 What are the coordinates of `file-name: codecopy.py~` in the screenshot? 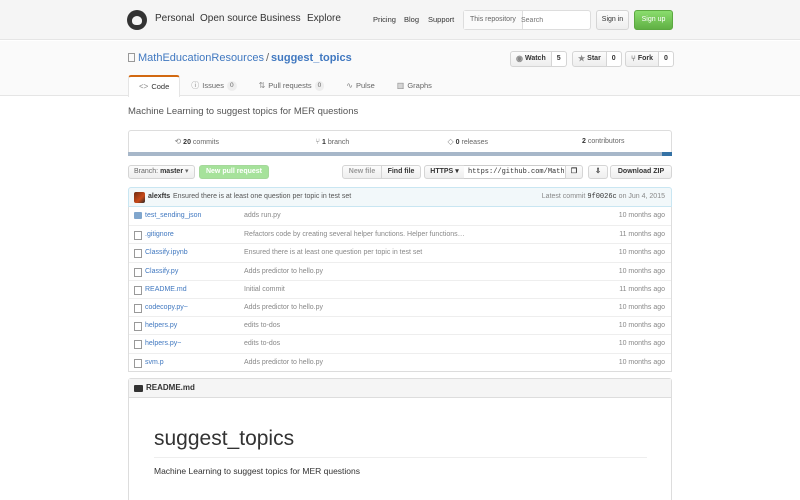 It's located at (166, 307).